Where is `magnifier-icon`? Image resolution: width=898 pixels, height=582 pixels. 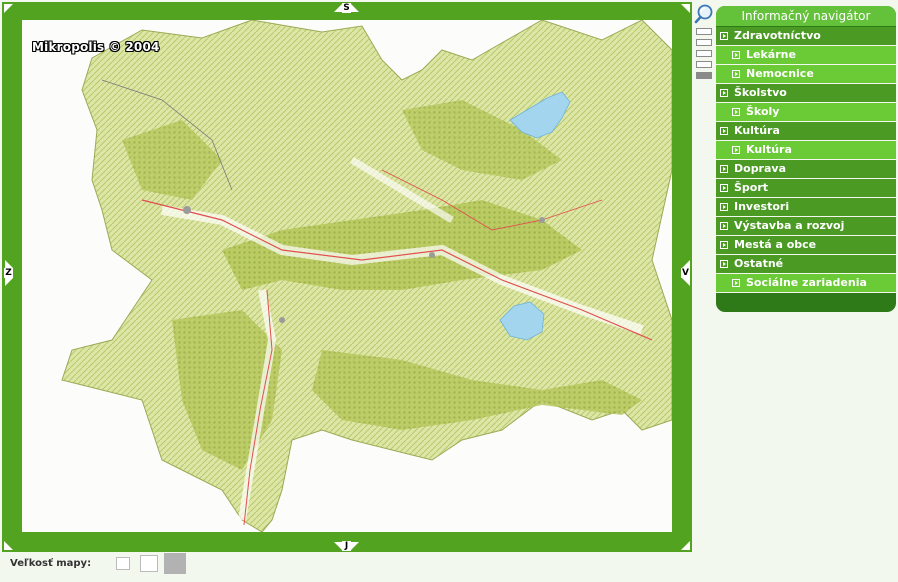
magnifier-icon is located at coordinates (704, 14).